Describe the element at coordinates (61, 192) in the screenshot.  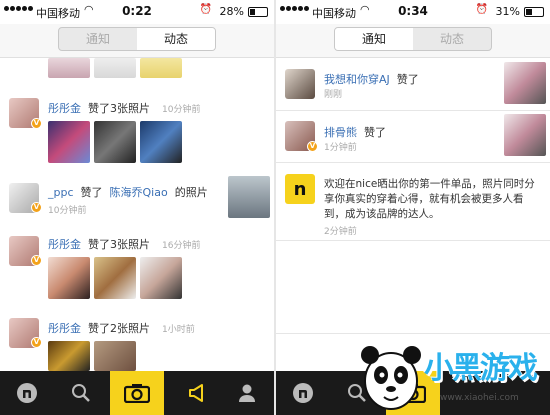
I see `user-name-link: _ppc` at that location.